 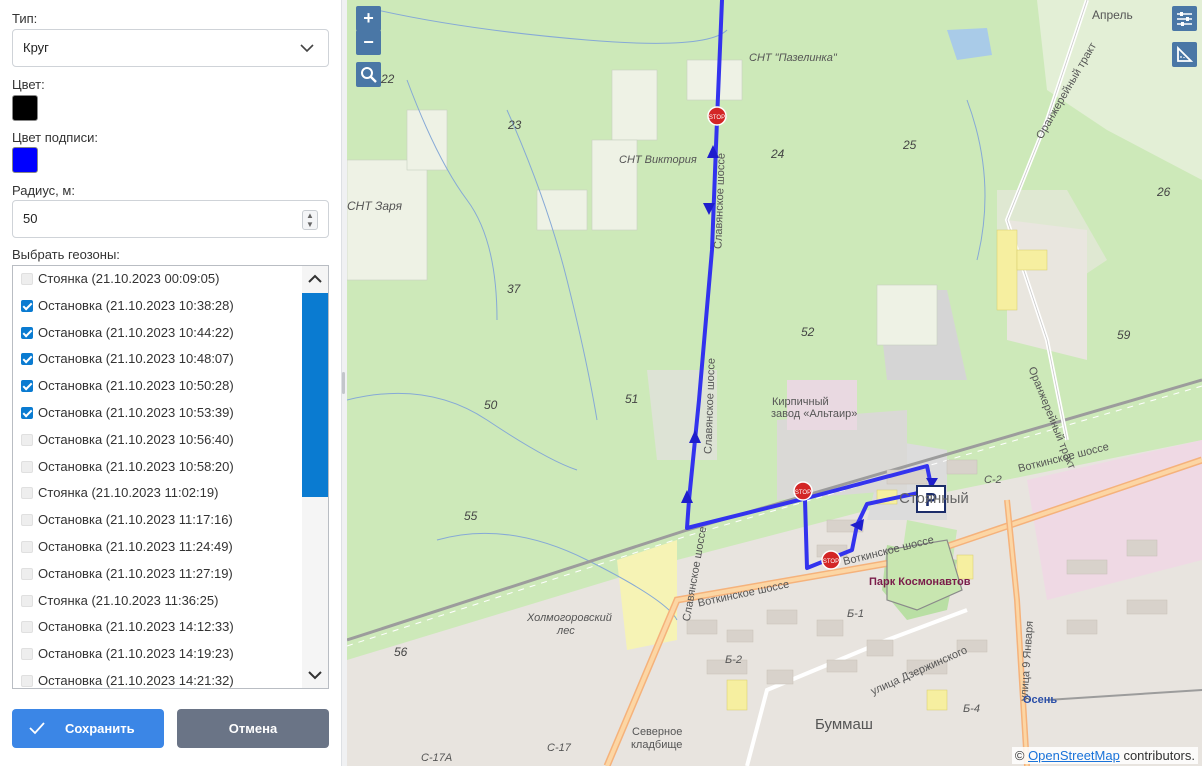 I want to click on geozone-list-item: Остановка (21.10.2023 11:24:49), so click(x=158, y=547).